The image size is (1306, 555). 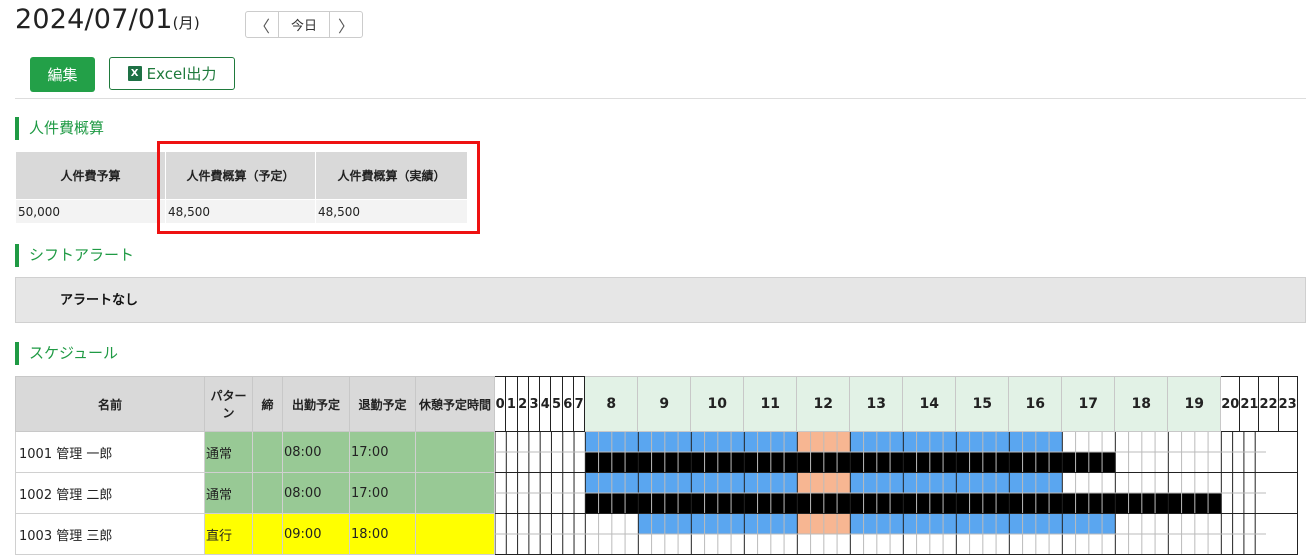 I want to click on hour-header: 21, so click(x=1249, y=404).